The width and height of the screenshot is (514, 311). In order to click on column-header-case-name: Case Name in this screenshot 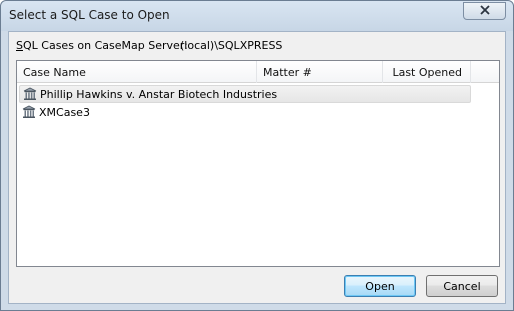, I will do `click(137, 72)`.